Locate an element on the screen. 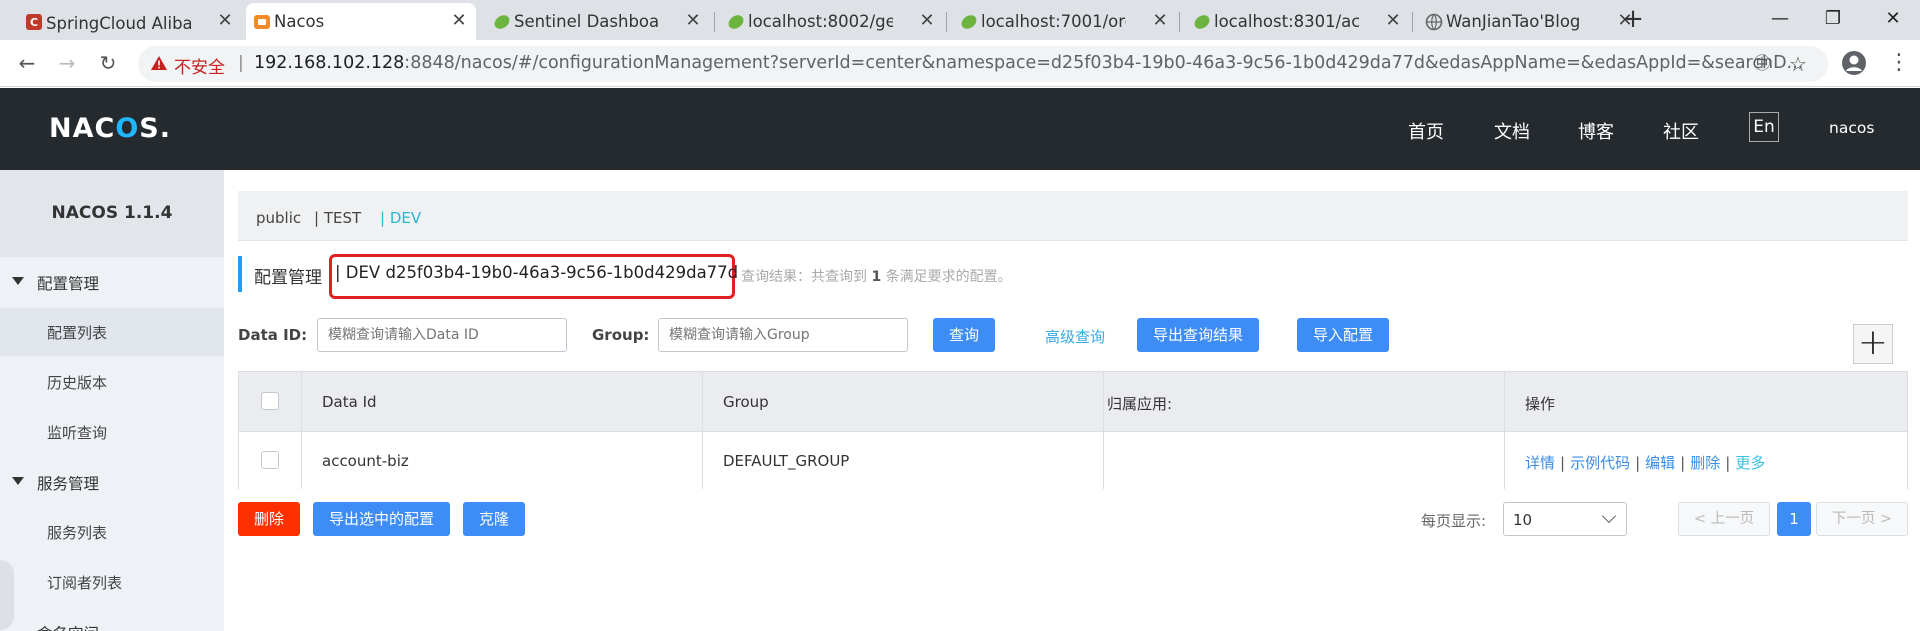 The image size is (1920, 631). page-size-label: 每页显示: is located at coordinates (1454, 521).